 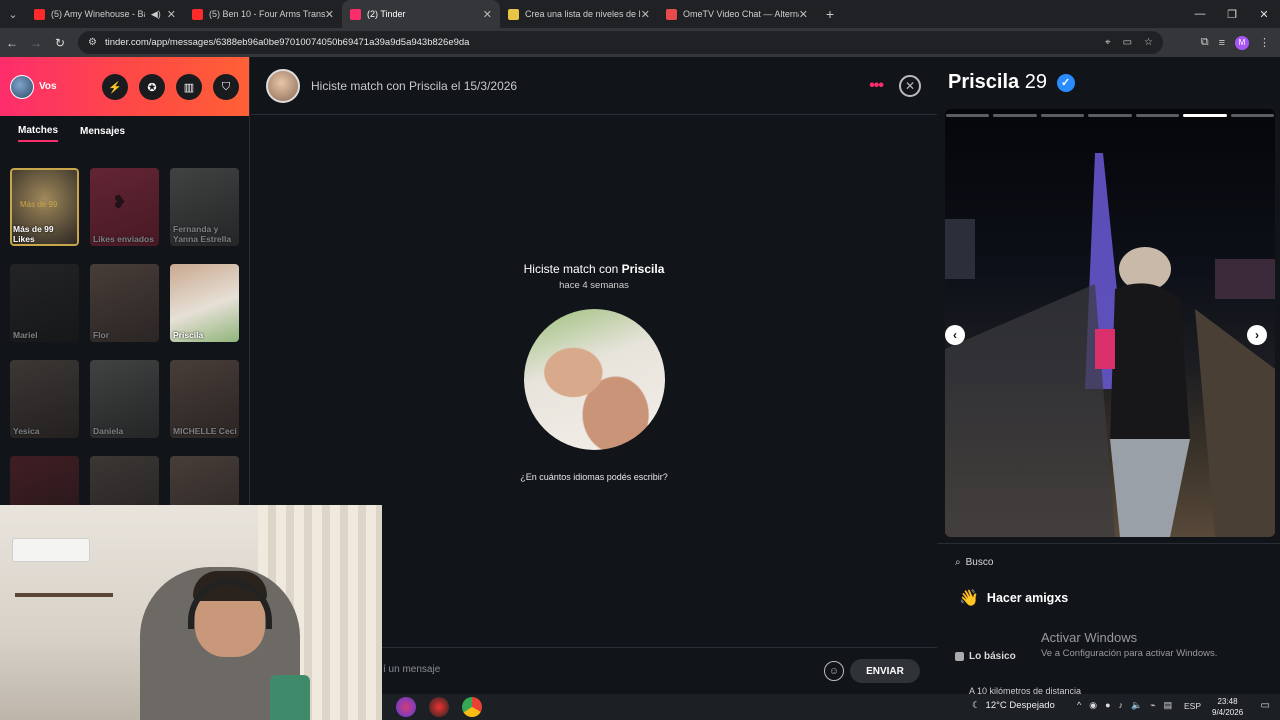 What do you see at coordinates (1093, 705) in the screenshot?
I see `tray-app-icon: ◉` at bounding box center [1093, 705].